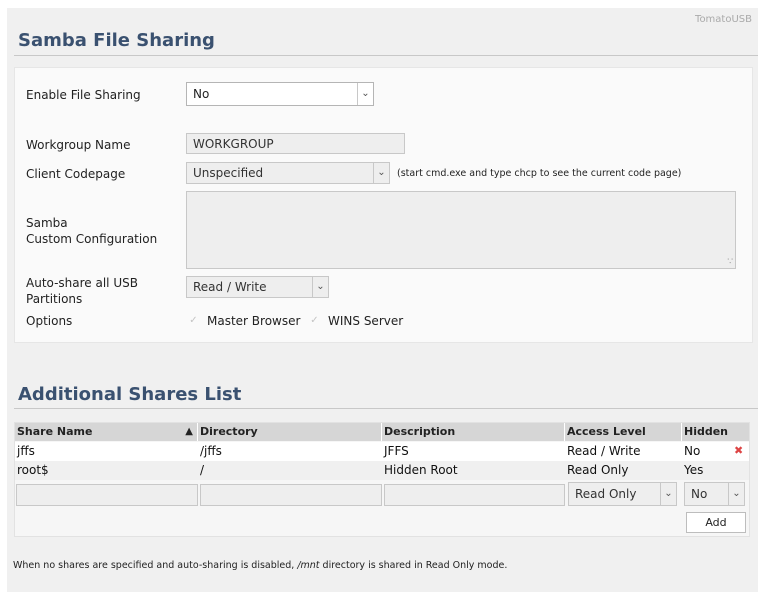 The height and width of the screenshot is (592, 765). I want to click on new-hidden-value: No, so click(699, 494).